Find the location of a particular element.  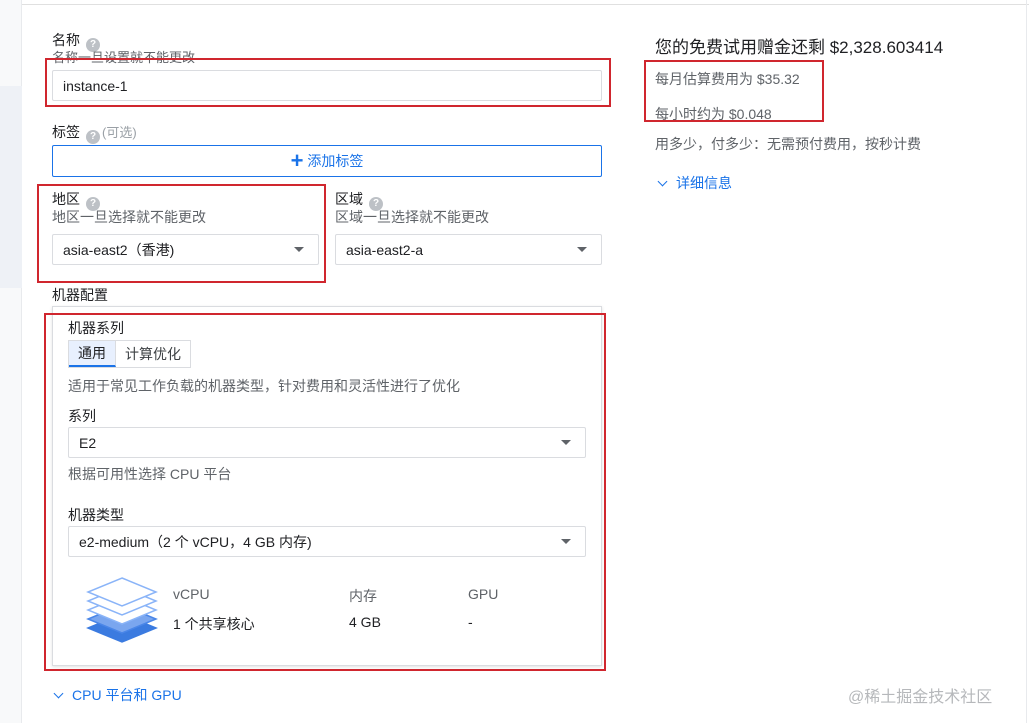

free-trial-credit: 您的免费试用赠金还剩 $2,328.603414 is located at coordinates (799, 47).